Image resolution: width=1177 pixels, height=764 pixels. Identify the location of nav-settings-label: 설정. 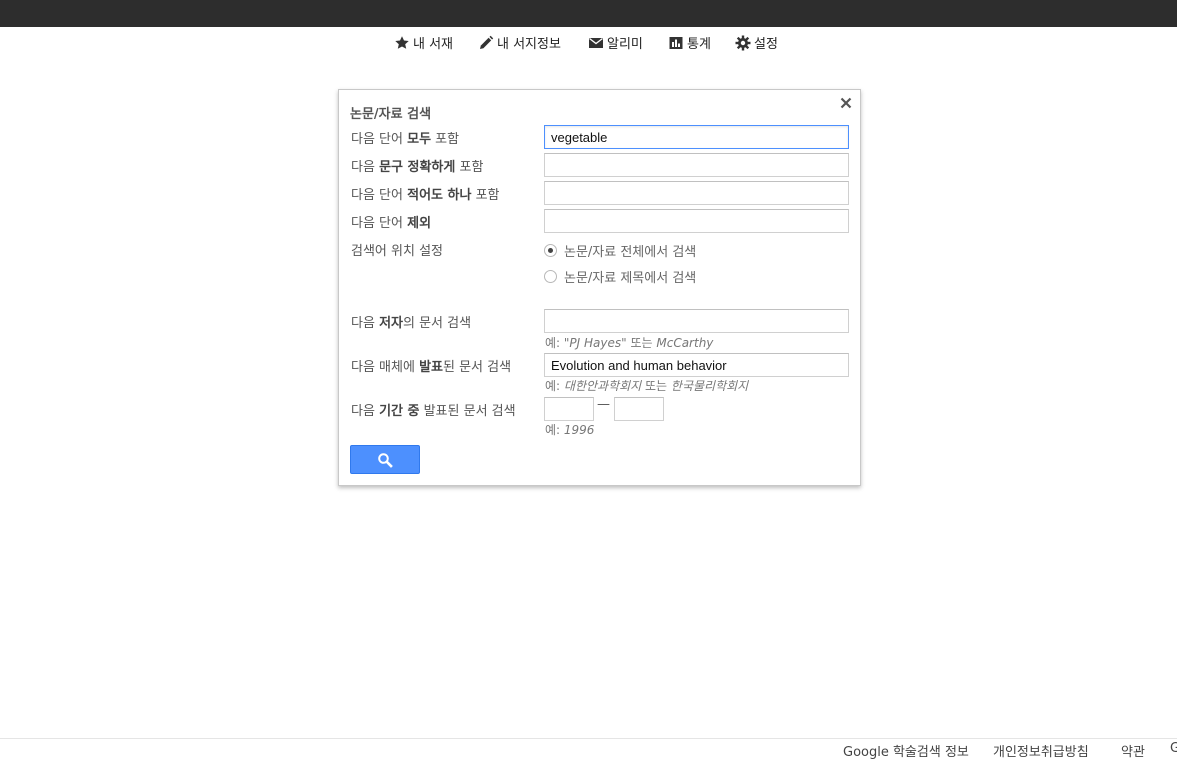
(766, 44).